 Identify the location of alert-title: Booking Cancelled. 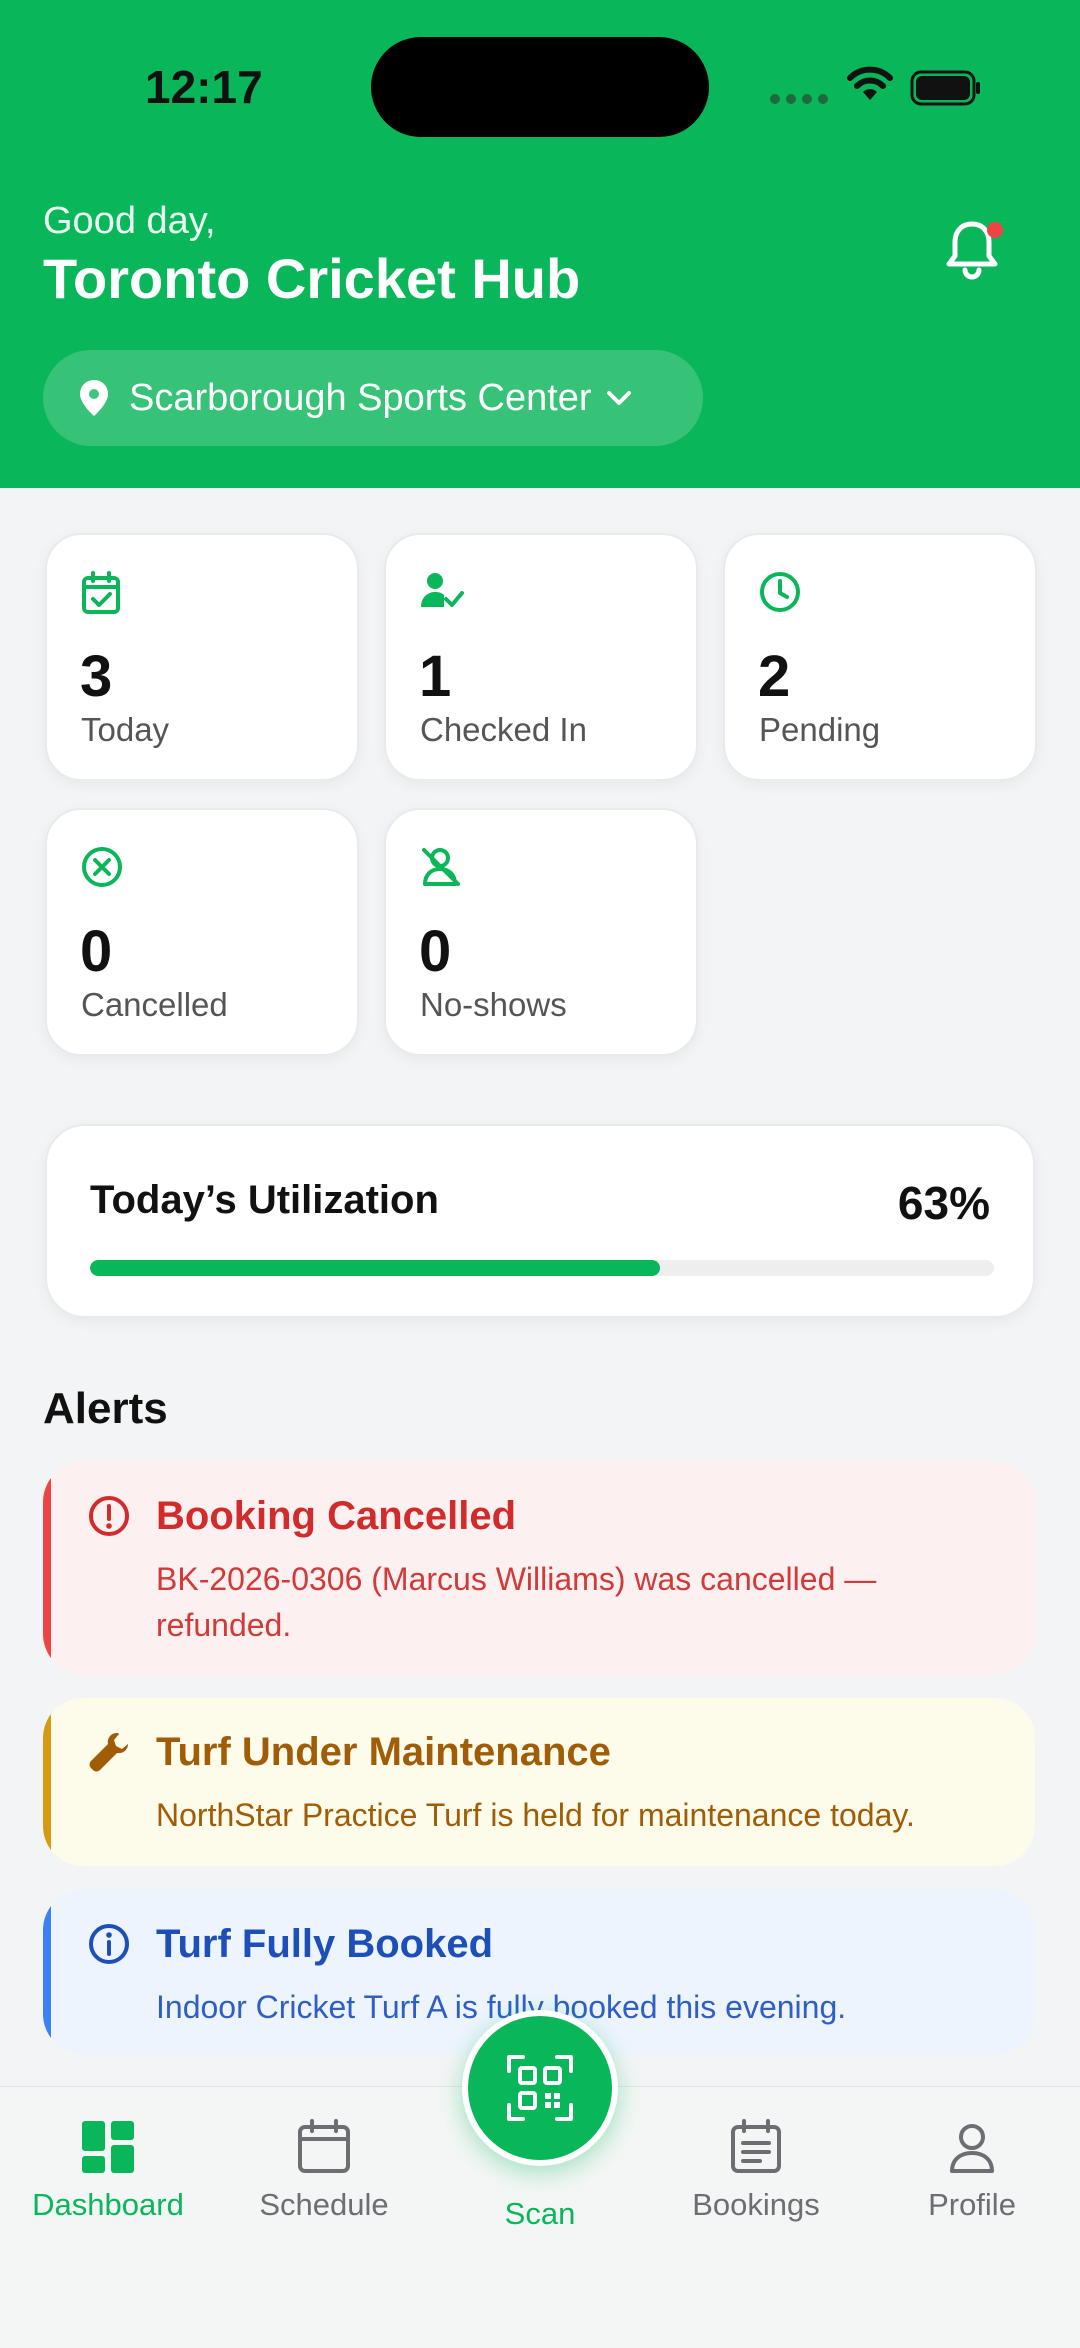
(336, 1516).